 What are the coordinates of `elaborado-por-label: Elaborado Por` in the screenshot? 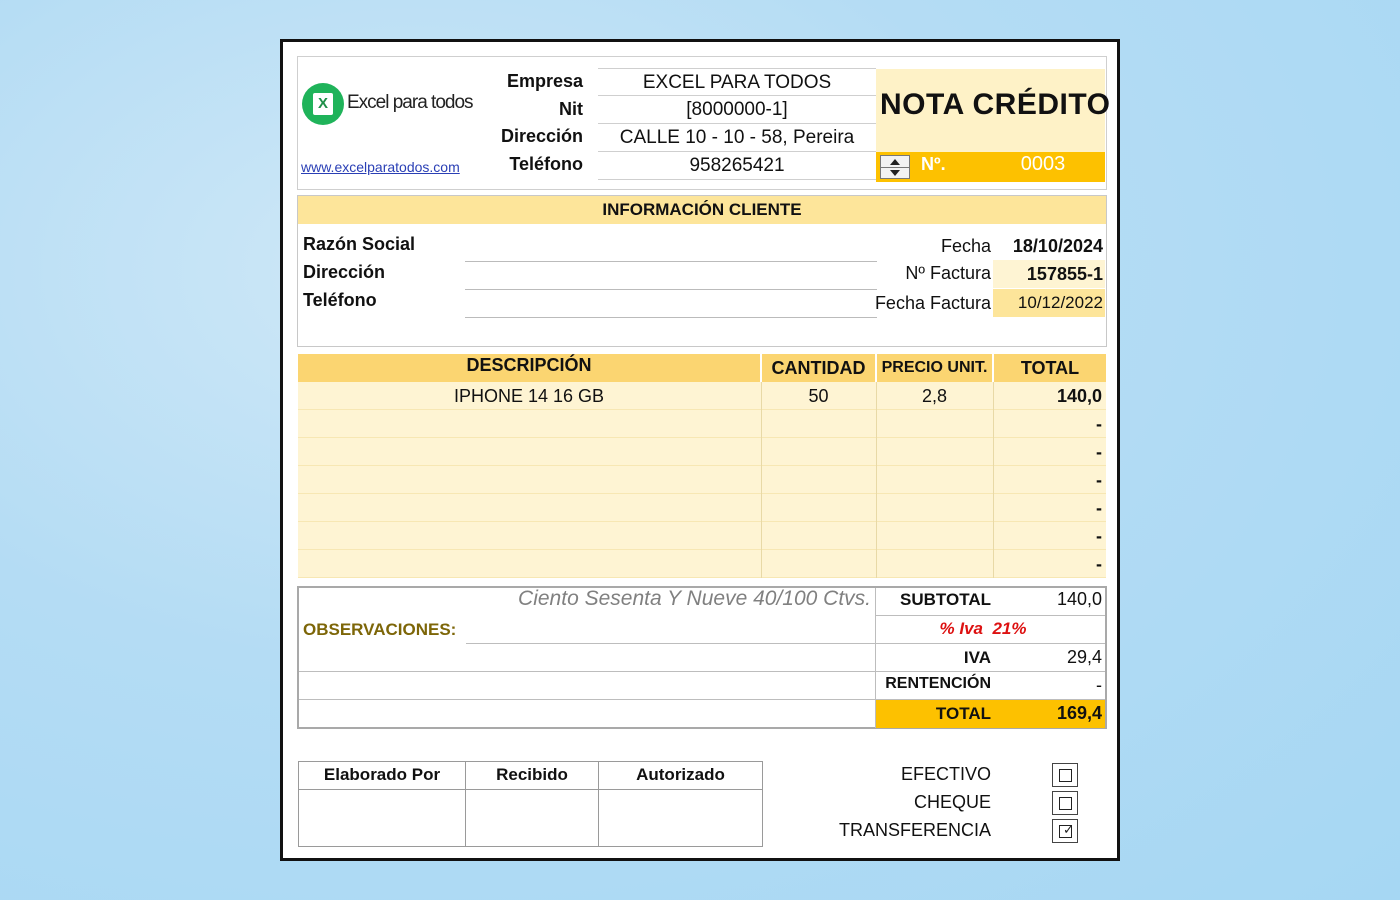 It's located at (382, 774).